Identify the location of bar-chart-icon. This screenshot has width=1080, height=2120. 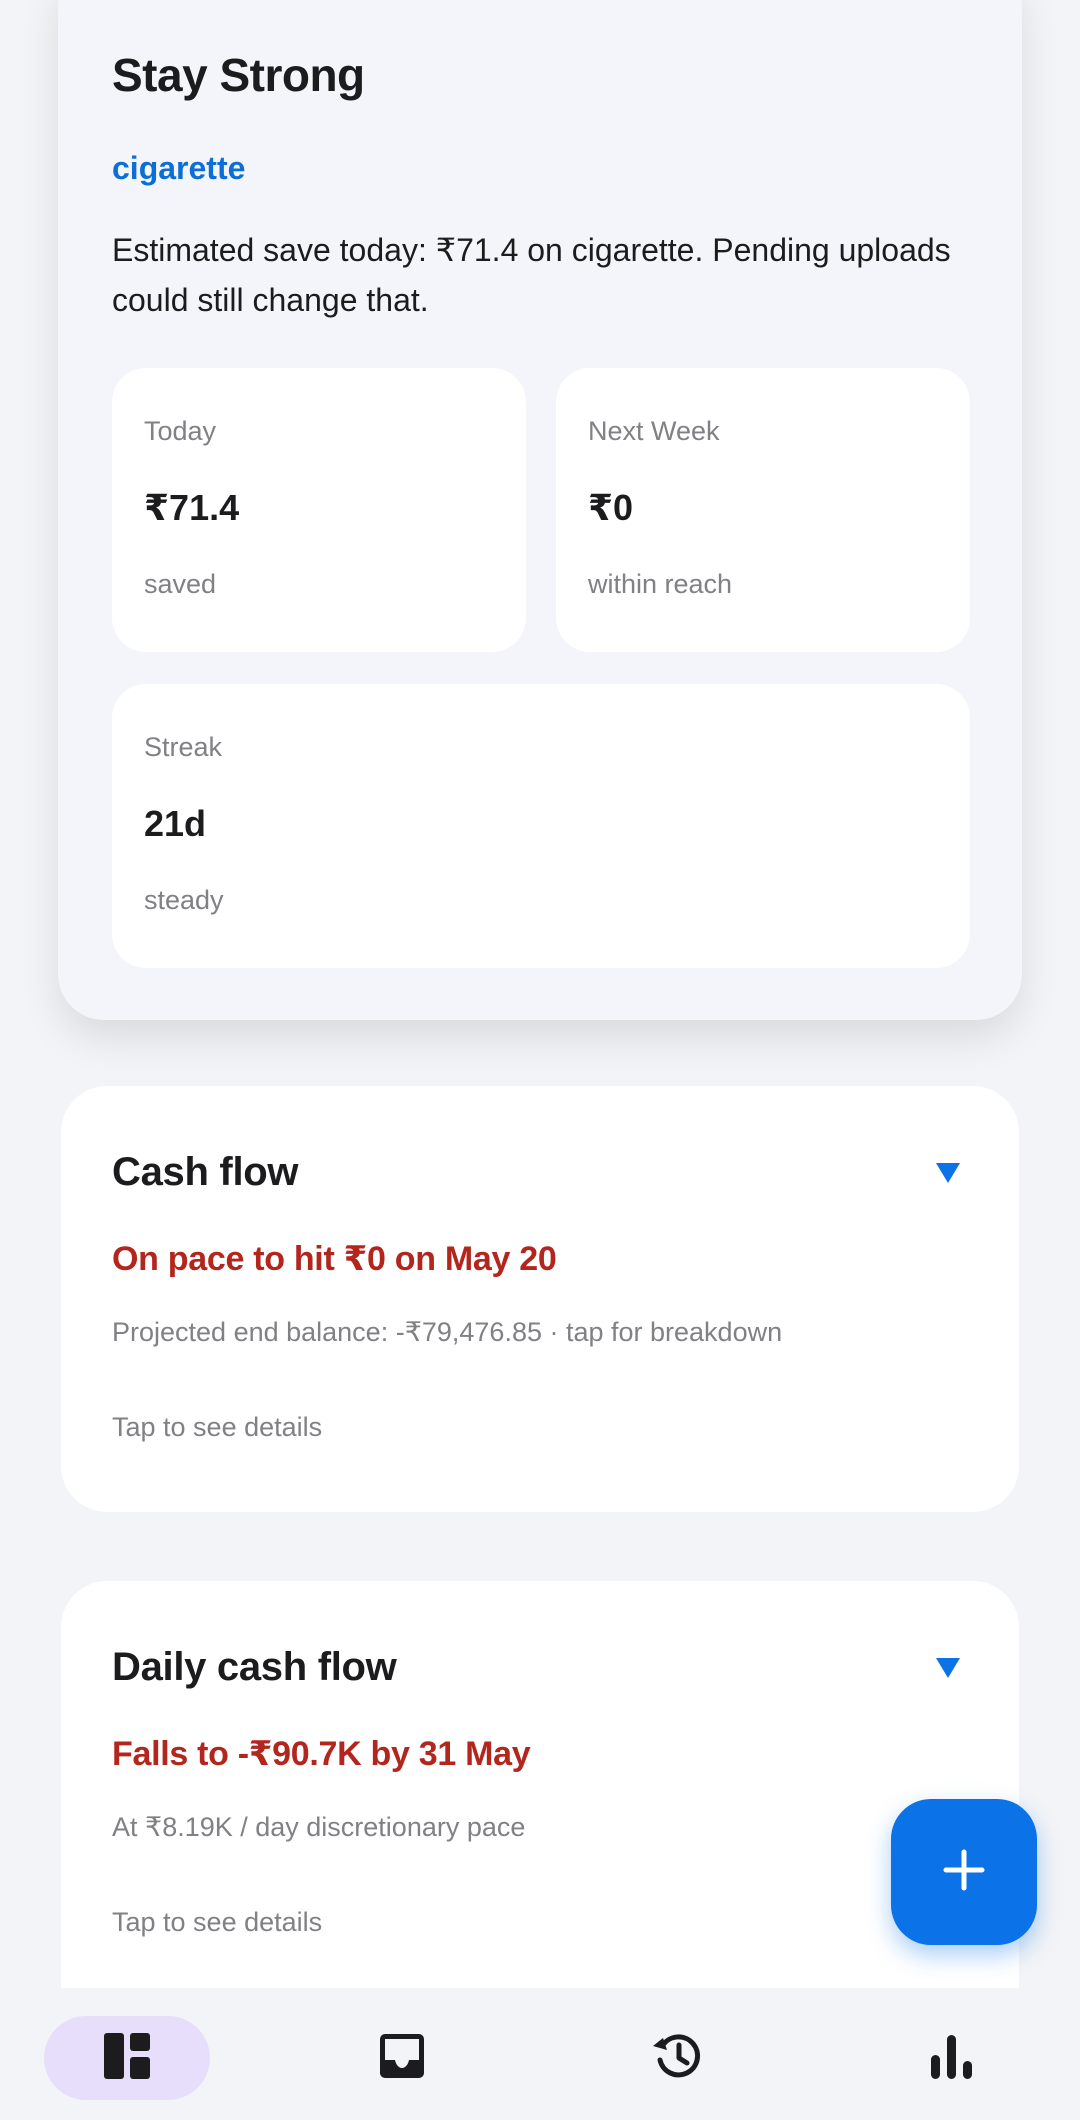
(952, 2058).